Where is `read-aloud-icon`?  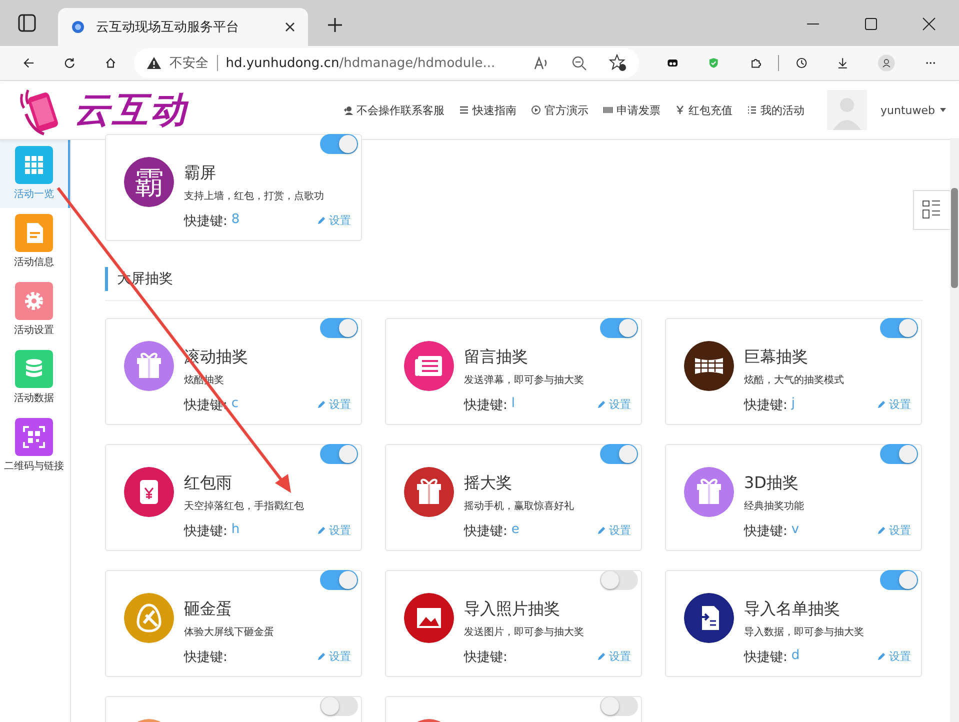
read-aloud-icon is located at coordinates (541, 63).